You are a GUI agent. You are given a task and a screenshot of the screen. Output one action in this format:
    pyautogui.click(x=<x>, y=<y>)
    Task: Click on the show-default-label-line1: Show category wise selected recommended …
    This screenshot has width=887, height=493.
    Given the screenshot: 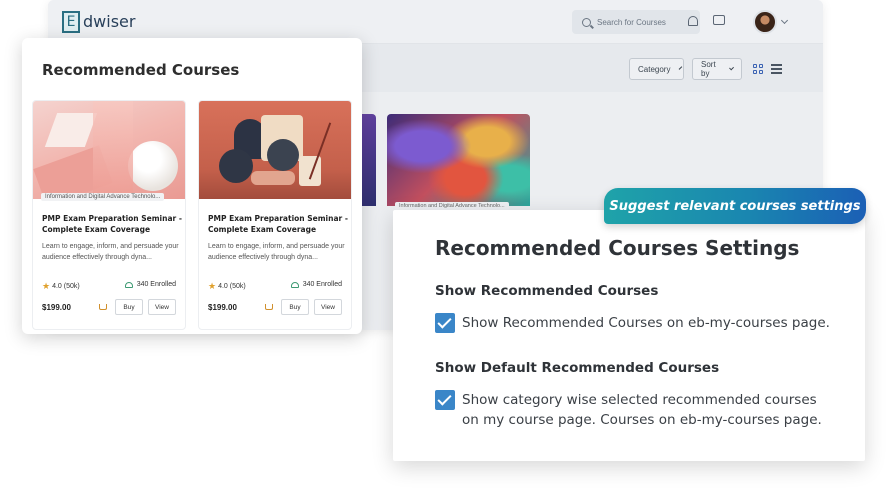 What is the action you would take?
    pyautogui.click(x=639, y=400)
    